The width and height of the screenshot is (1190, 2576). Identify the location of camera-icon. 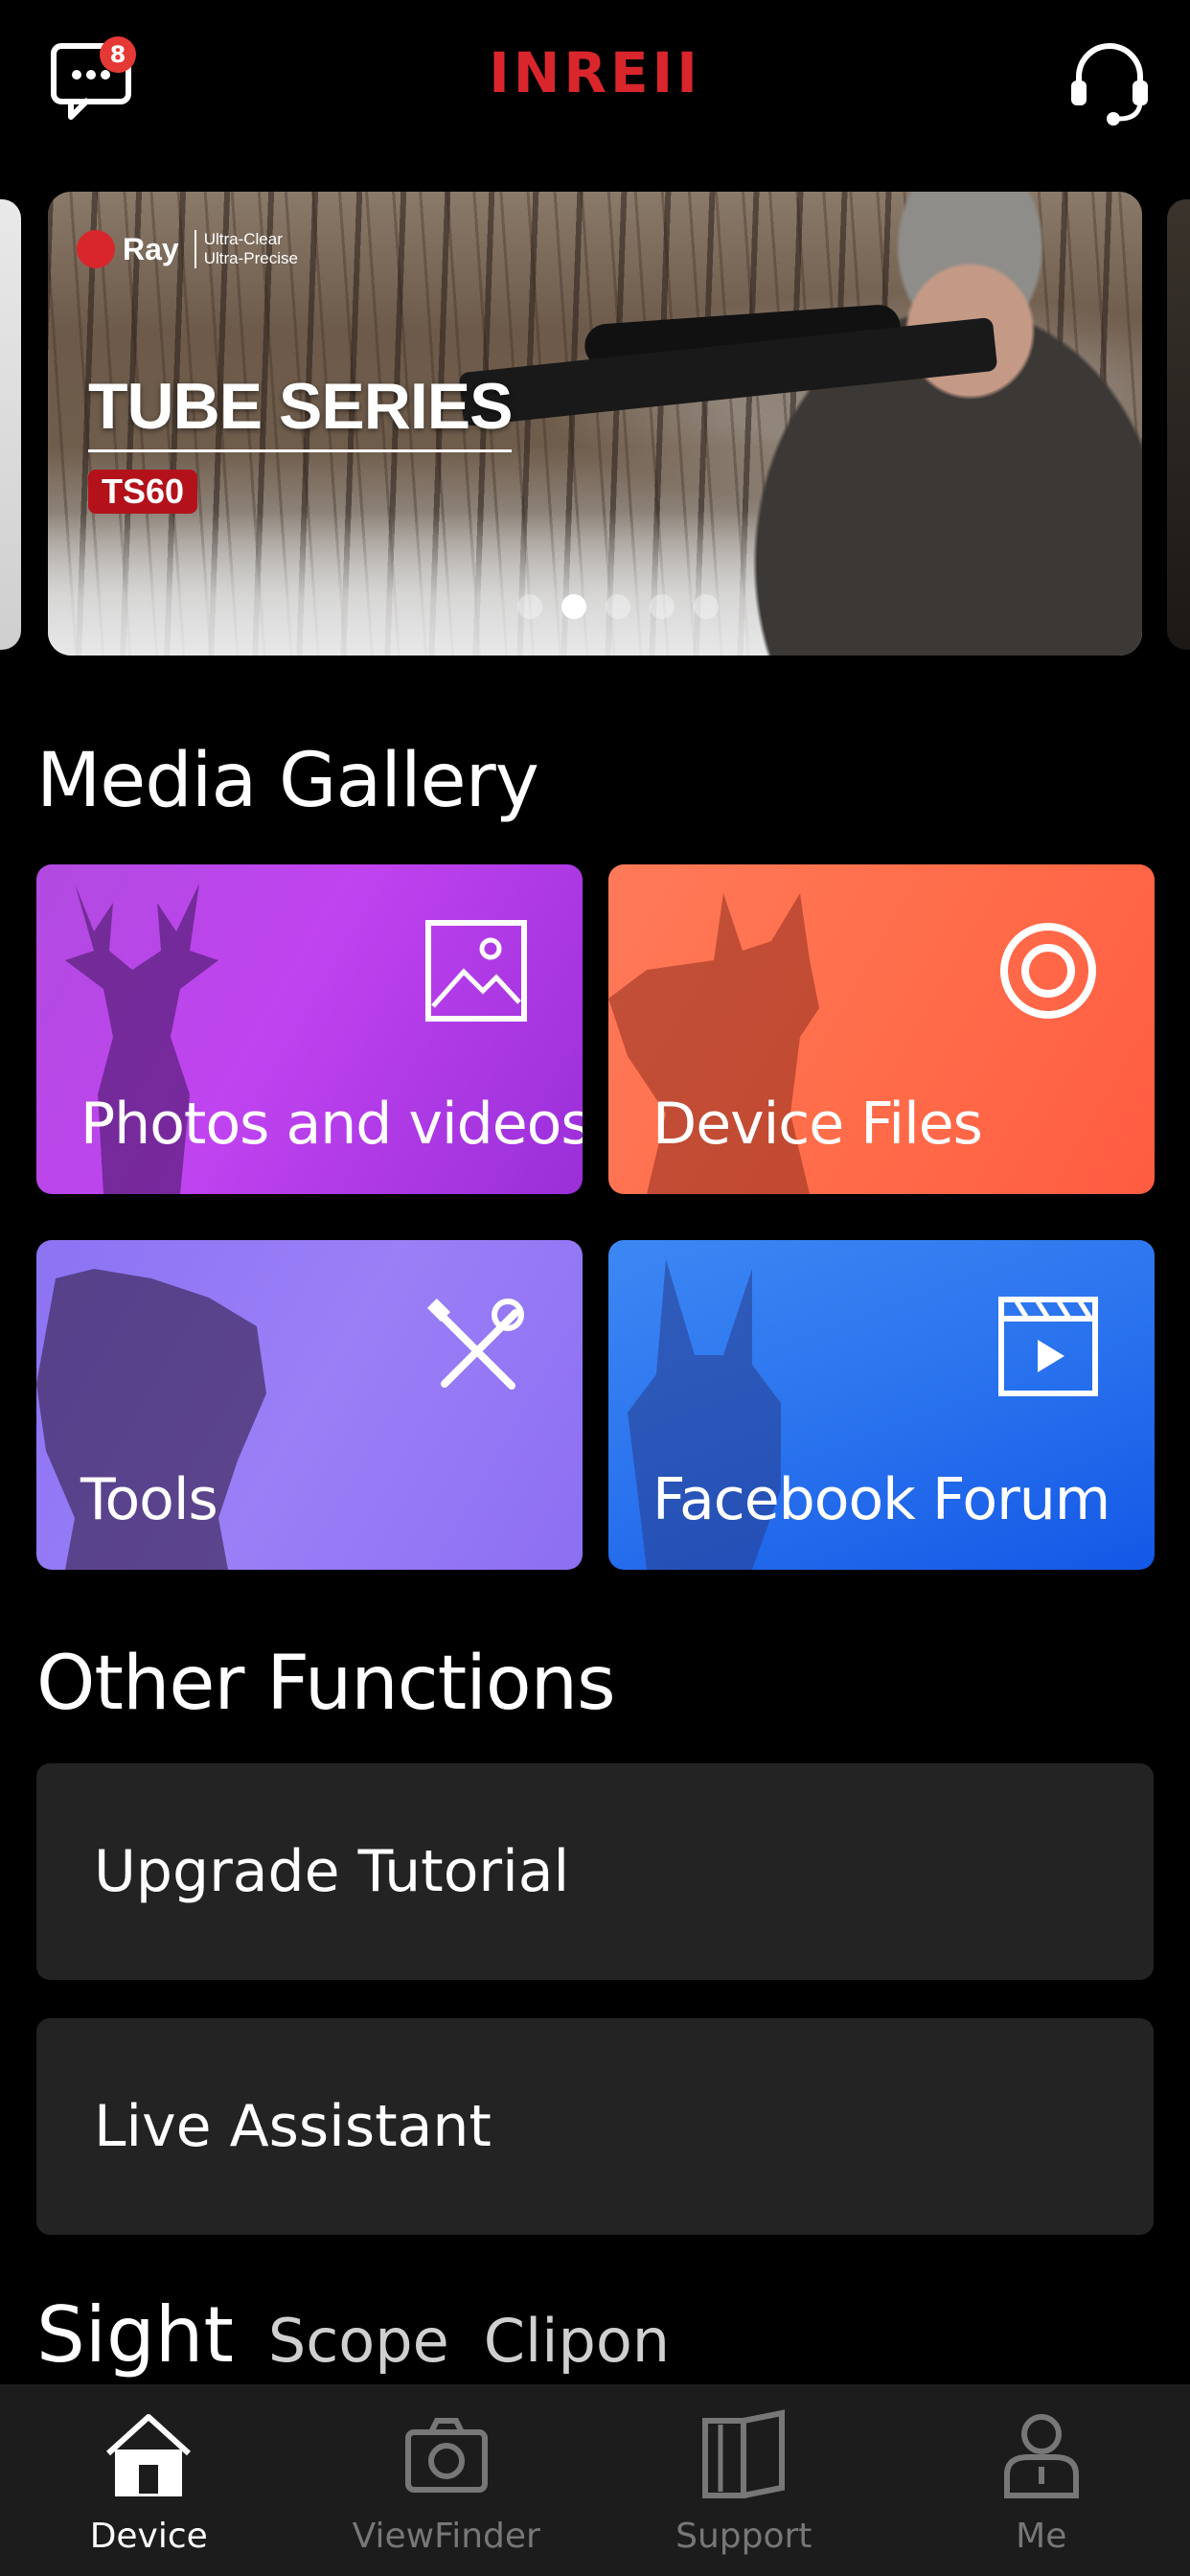
(446, 2455).